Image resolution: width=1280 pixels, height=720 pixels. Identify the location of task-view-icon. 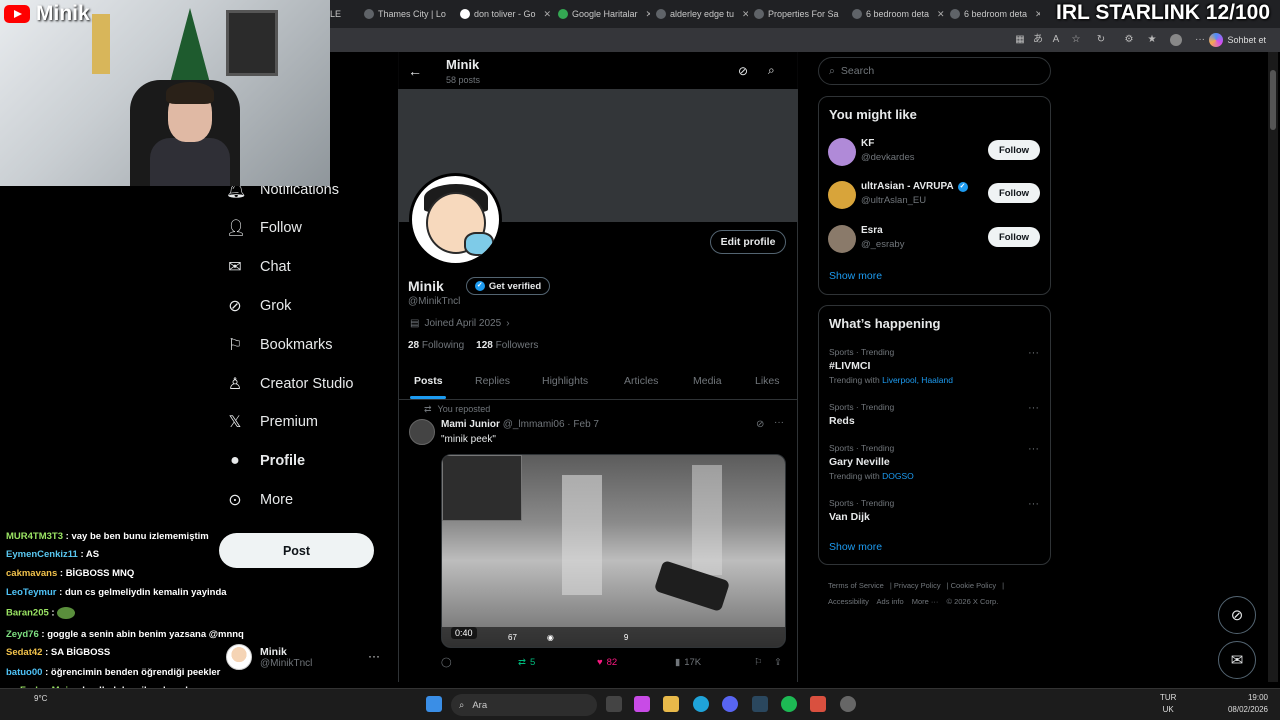
(614, 704).